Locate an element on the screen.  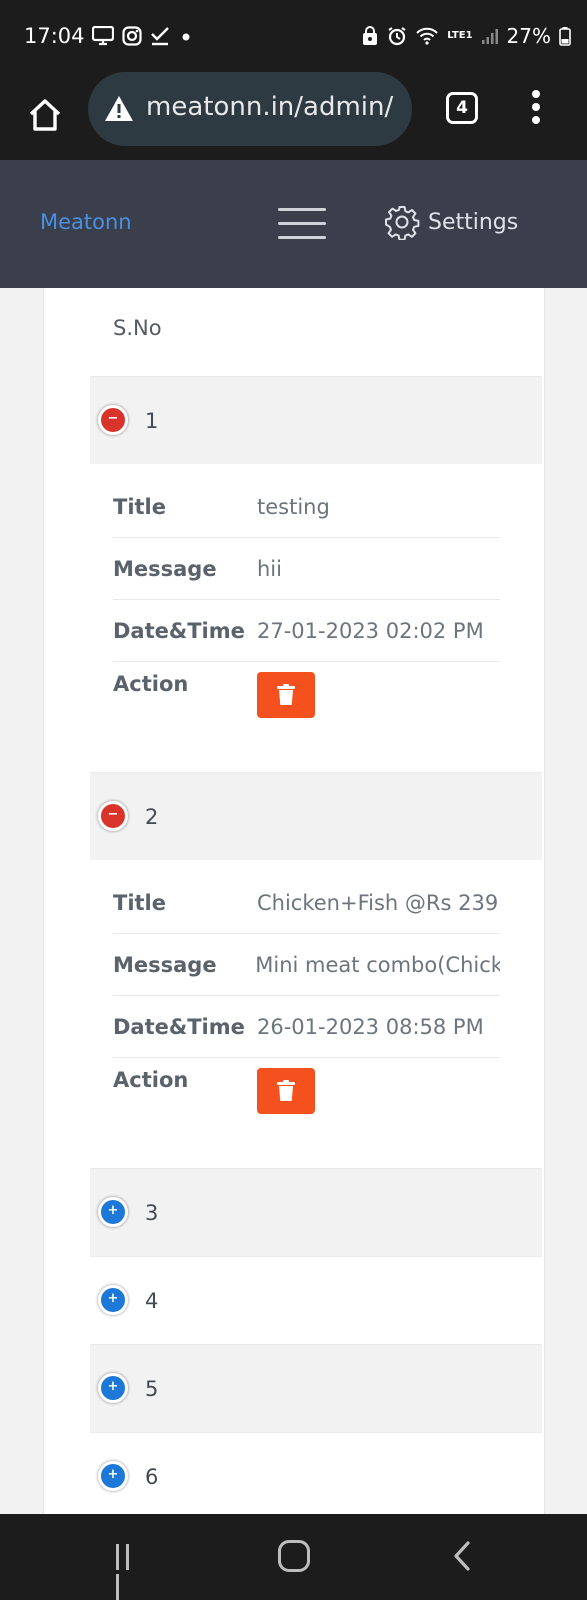
table-row: + 5 is located at coordinates (316, 1388).